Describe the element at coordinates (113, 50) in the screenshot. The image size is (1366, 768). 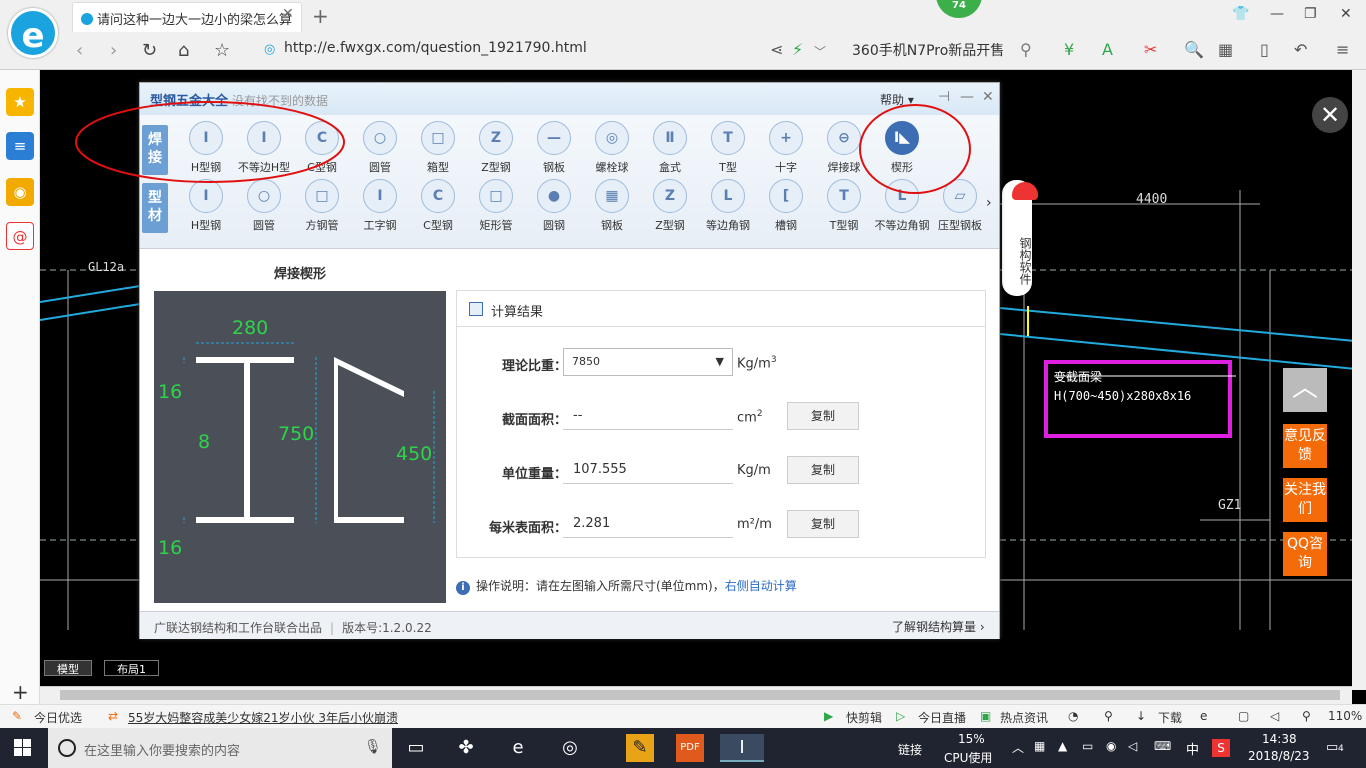
I see `forward-icon: ›` at that location.